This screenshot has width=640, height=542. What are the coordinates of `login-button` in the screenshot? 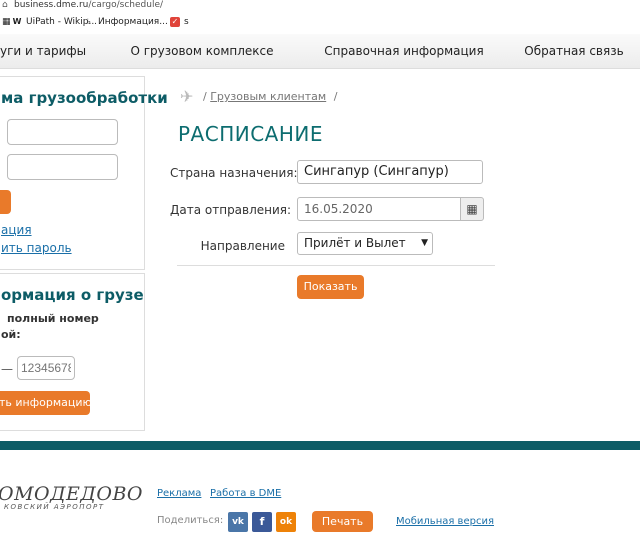 It's located at (5, 202).